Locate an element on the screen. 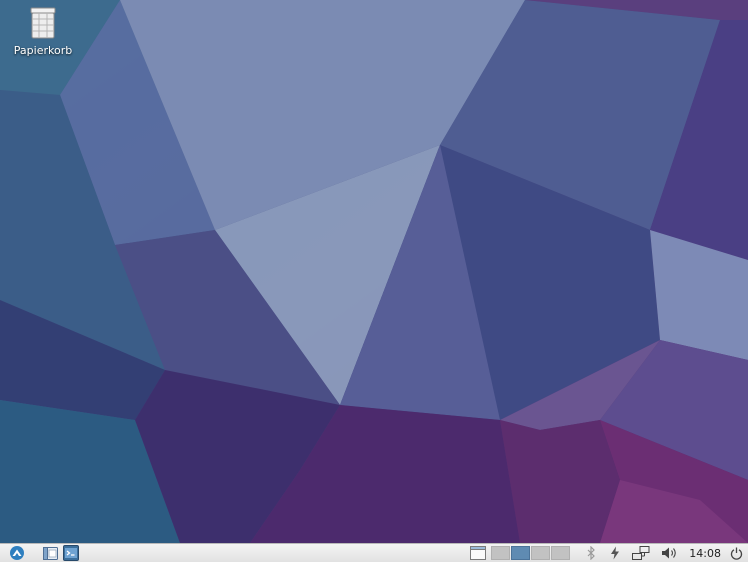 This screenshot has width=748, height=562. bluetooth-tray is located at coordinates (591, 553).